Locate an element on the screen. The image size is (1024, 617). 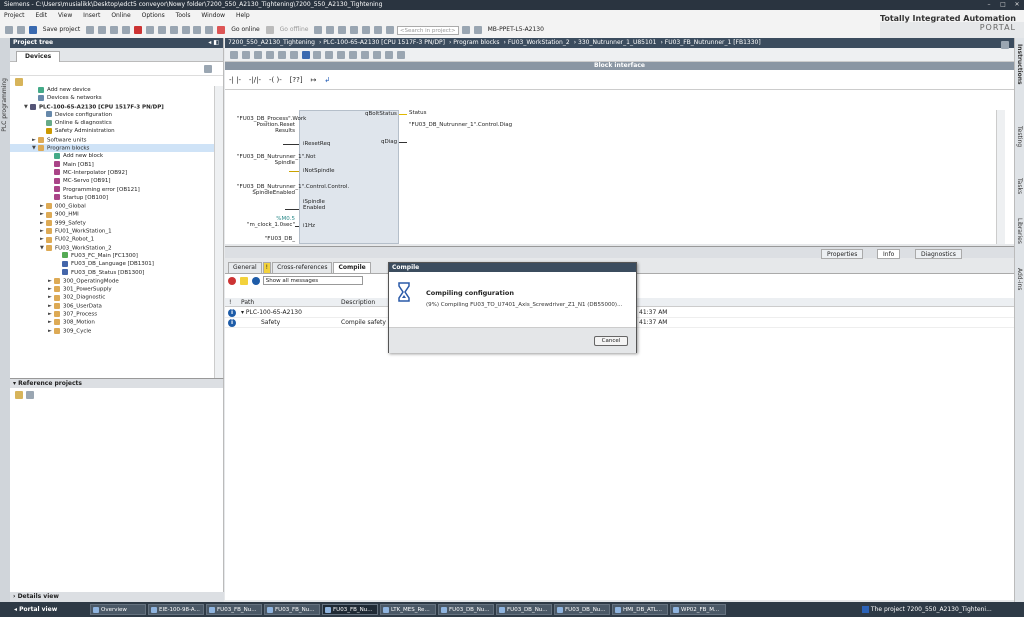
show-folder-icon is located at coordinates (19, 82).